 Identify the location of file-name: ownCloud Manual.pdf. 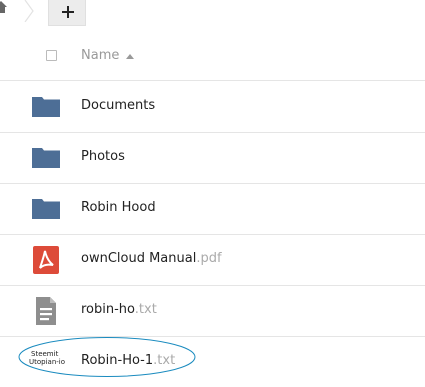
(151, 258).